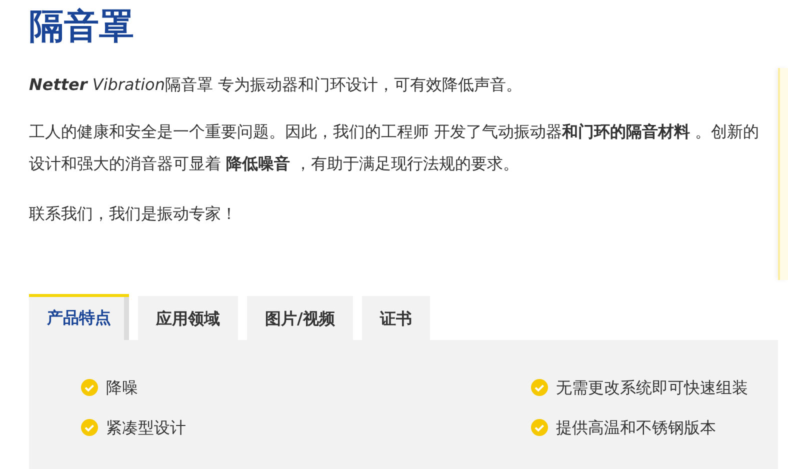 The image size is (788, 469). What do you see at coordinates (82, 27) in the screenshot?
I see `page-title: 隔音罩` at bounding box center [82, 27].